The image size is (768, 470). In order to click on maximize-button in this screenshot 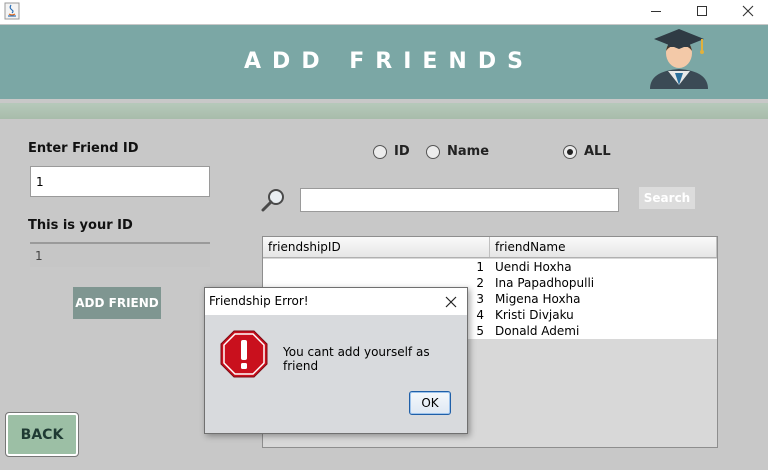, I will do `click(702, 11)`.